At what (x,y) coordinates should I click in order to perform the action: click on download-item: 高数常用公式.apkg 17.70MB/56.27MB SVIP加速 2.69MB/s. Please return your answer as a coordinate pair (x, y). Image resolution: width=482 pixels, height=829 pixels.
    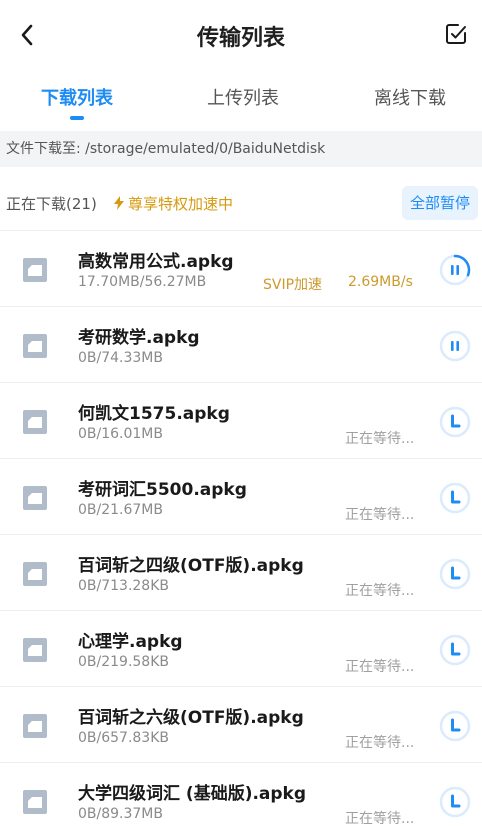
    Looking at the image, I should click on (241, 268).